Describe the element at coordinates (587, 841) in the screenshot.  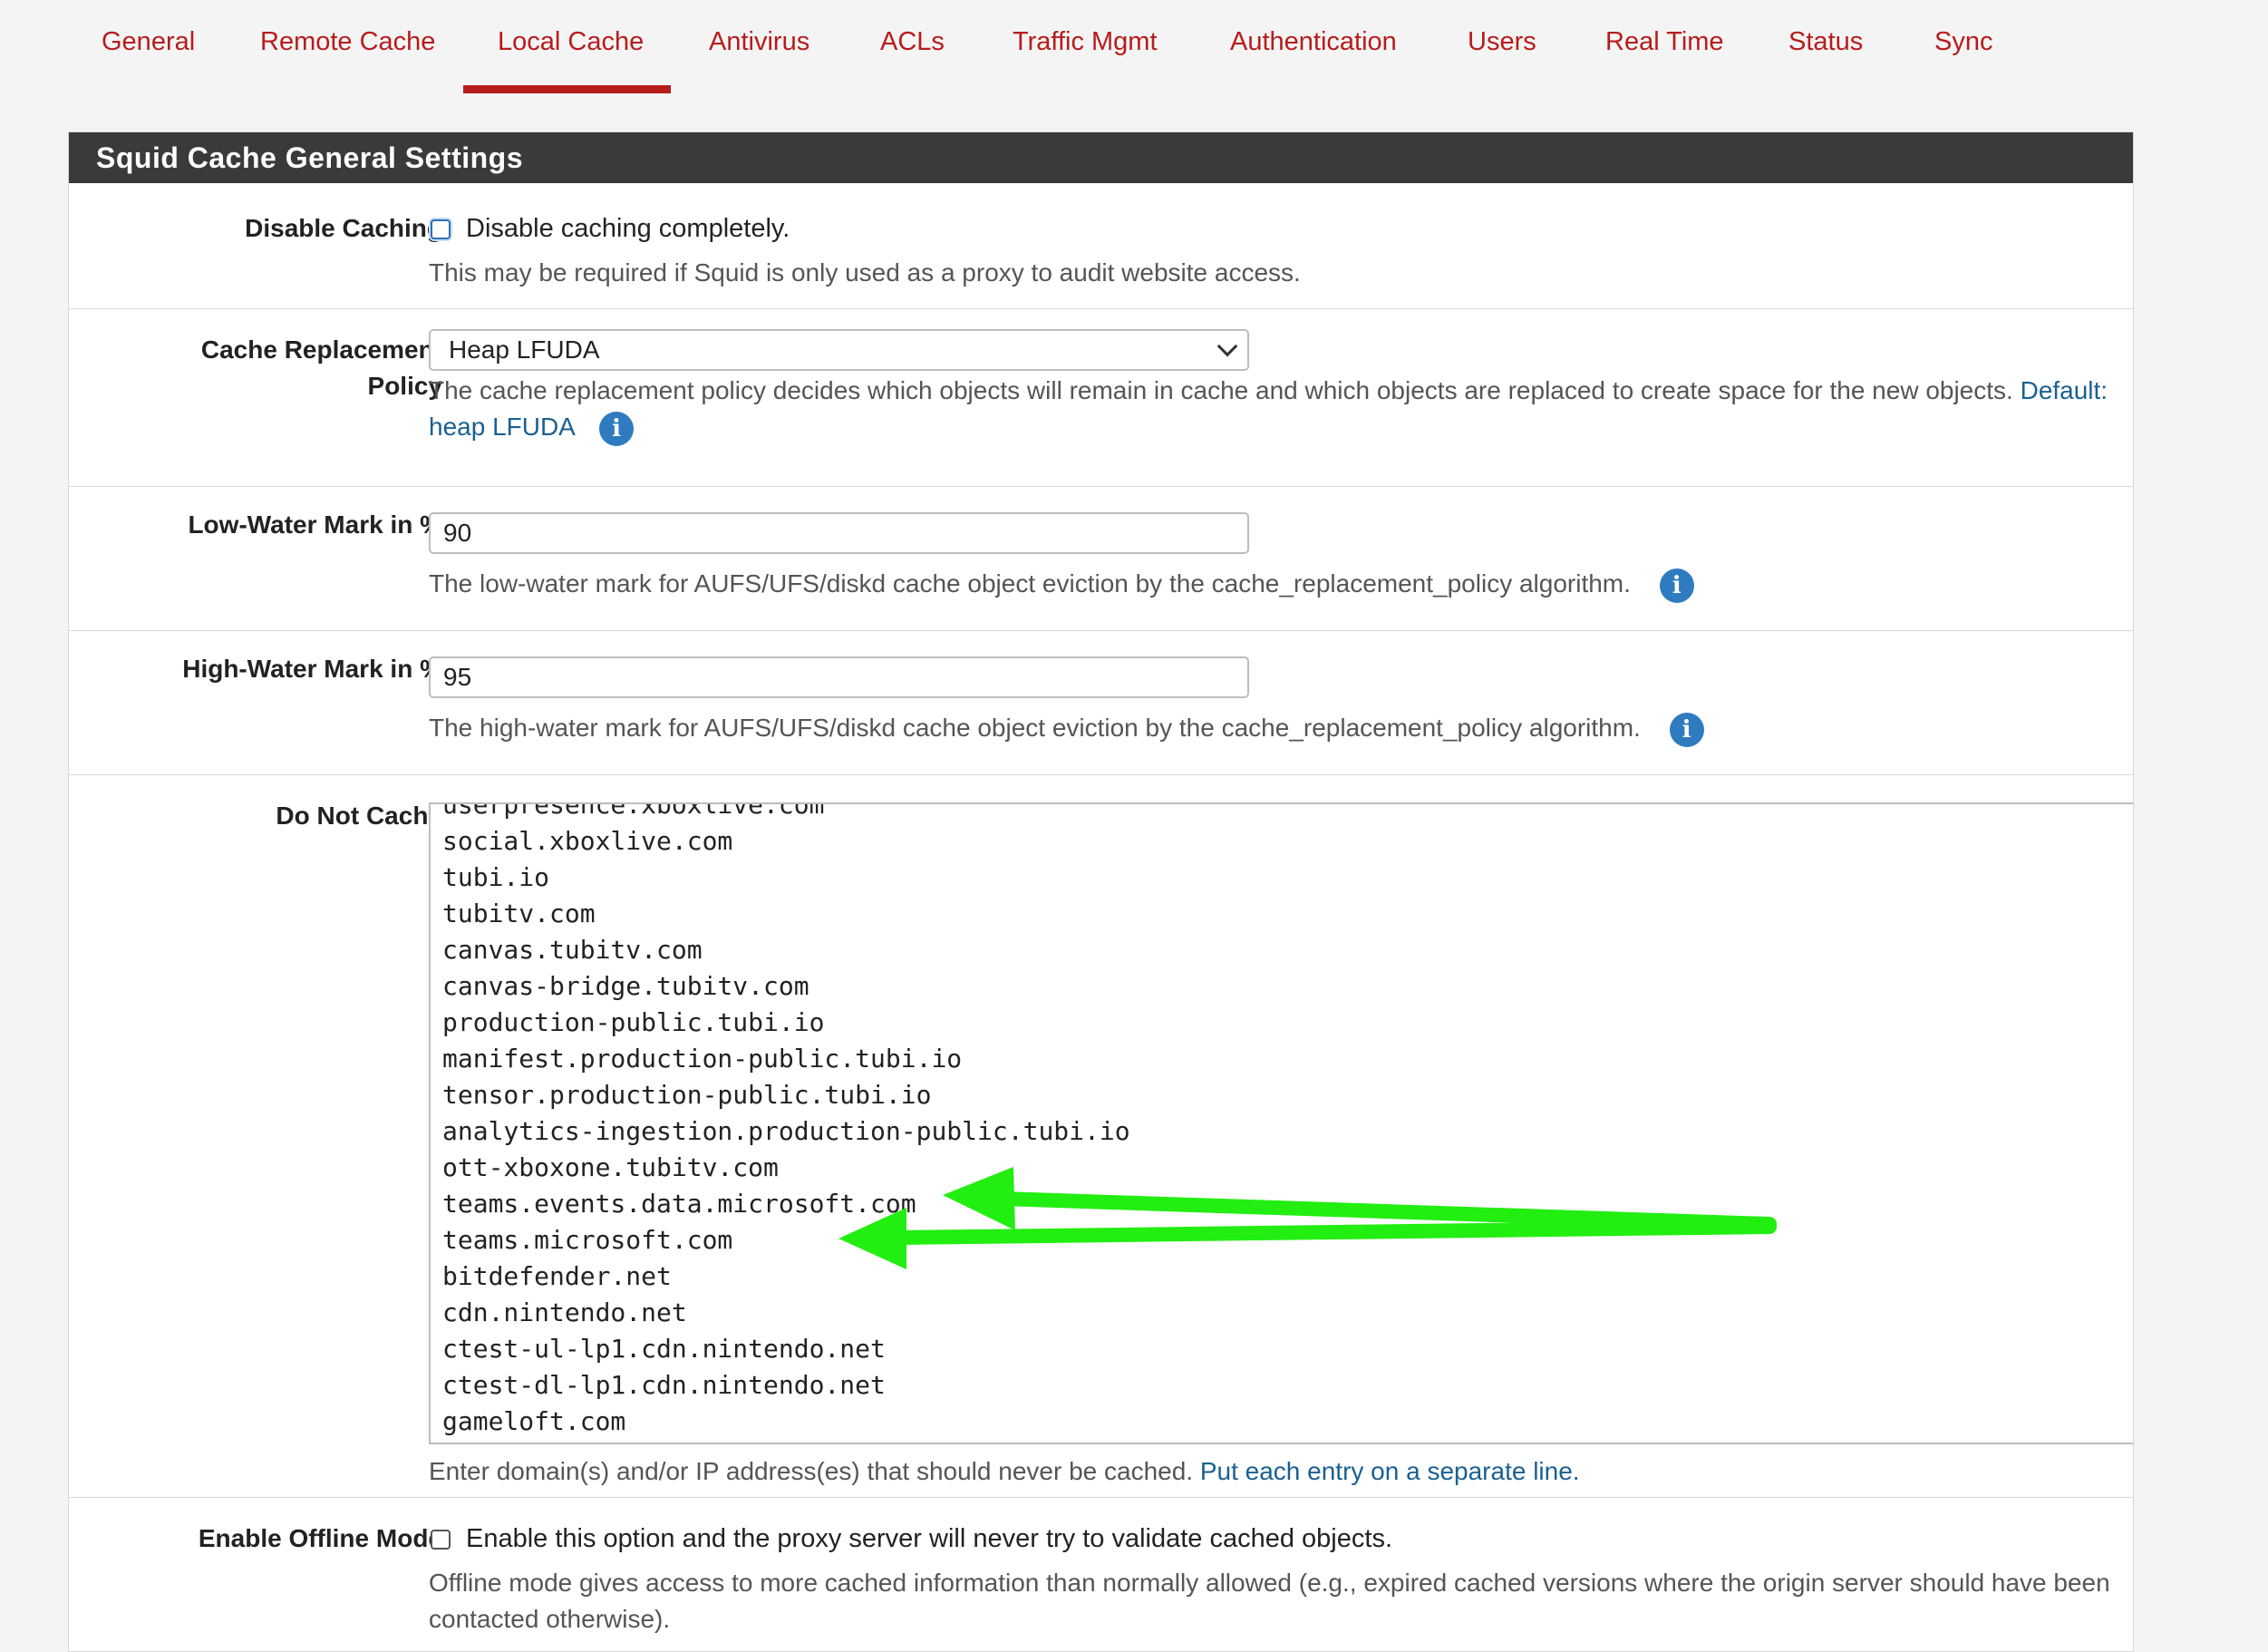
I see `do-not-cache-entry: social.xboxlive.com` at that location.